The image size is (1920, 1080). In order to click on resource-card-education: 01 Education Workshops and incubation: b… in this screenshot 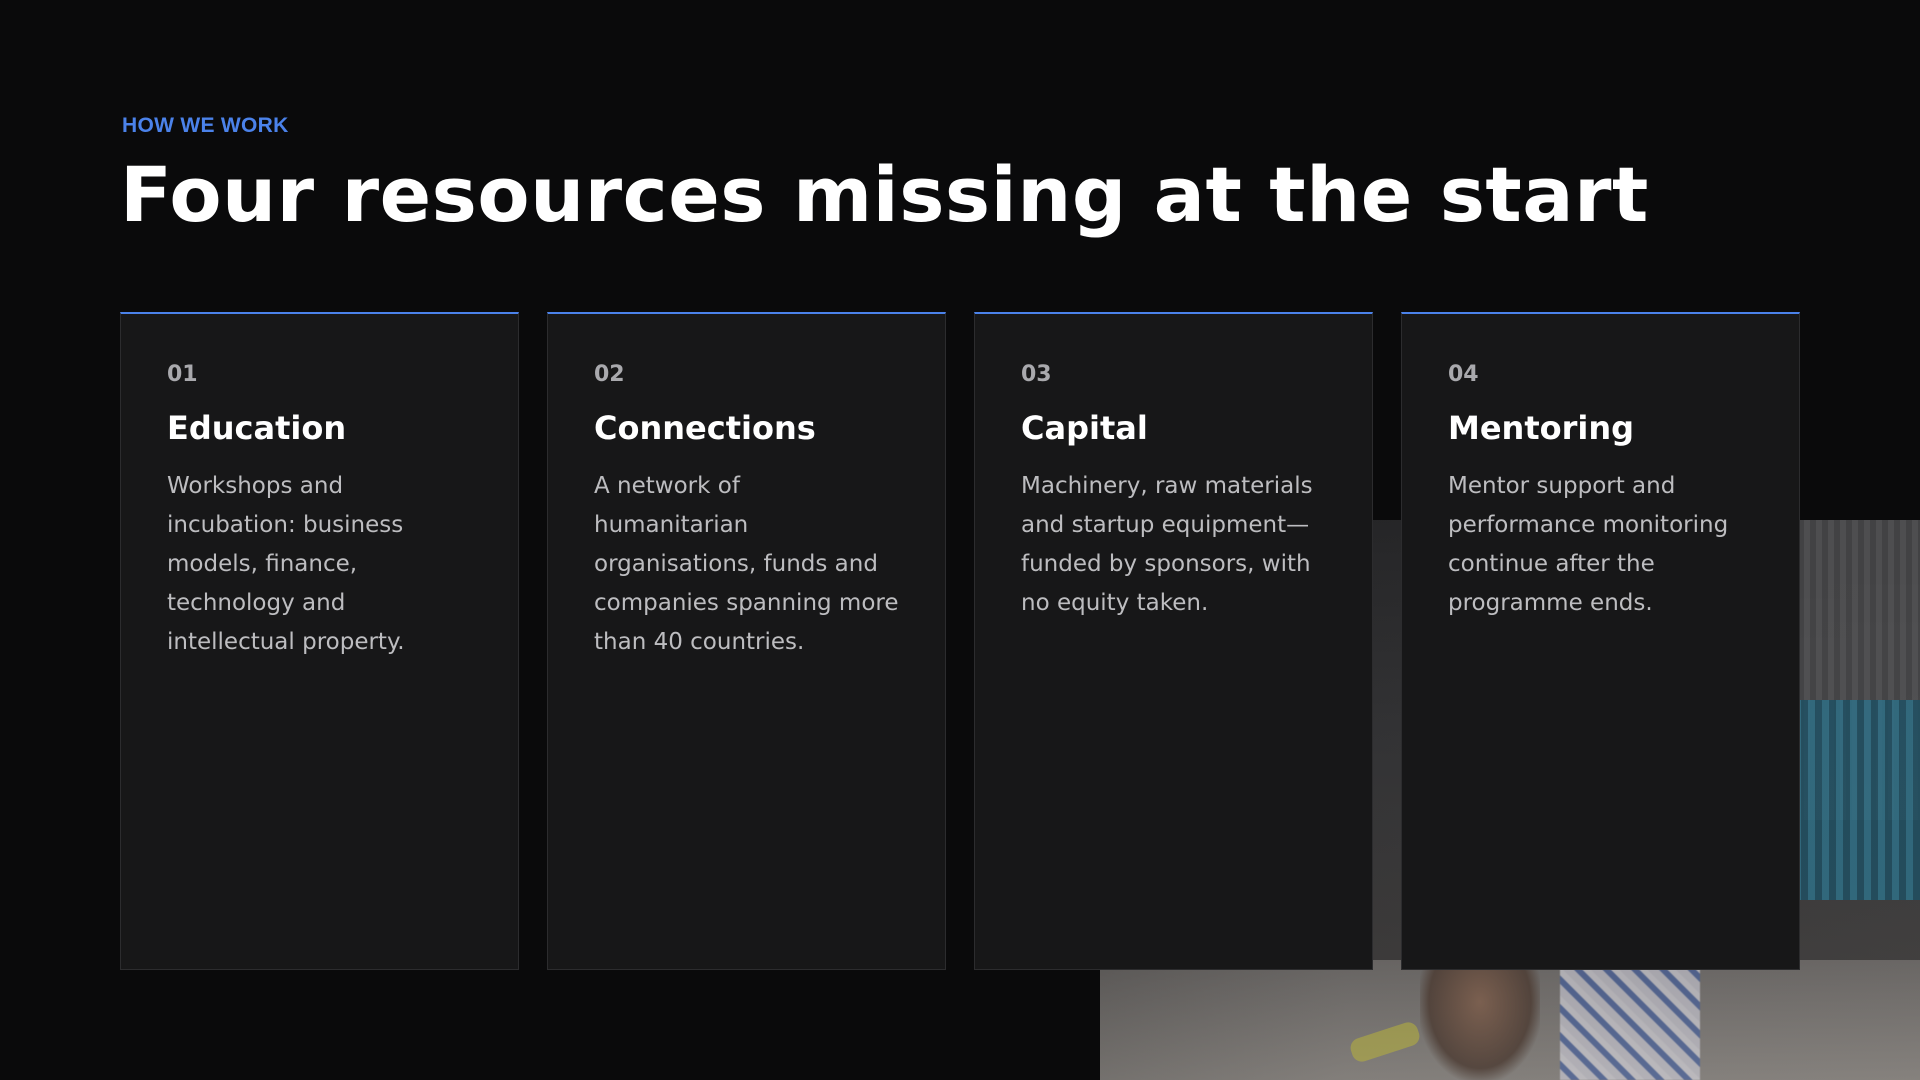, I will do `click(319, 641)`.